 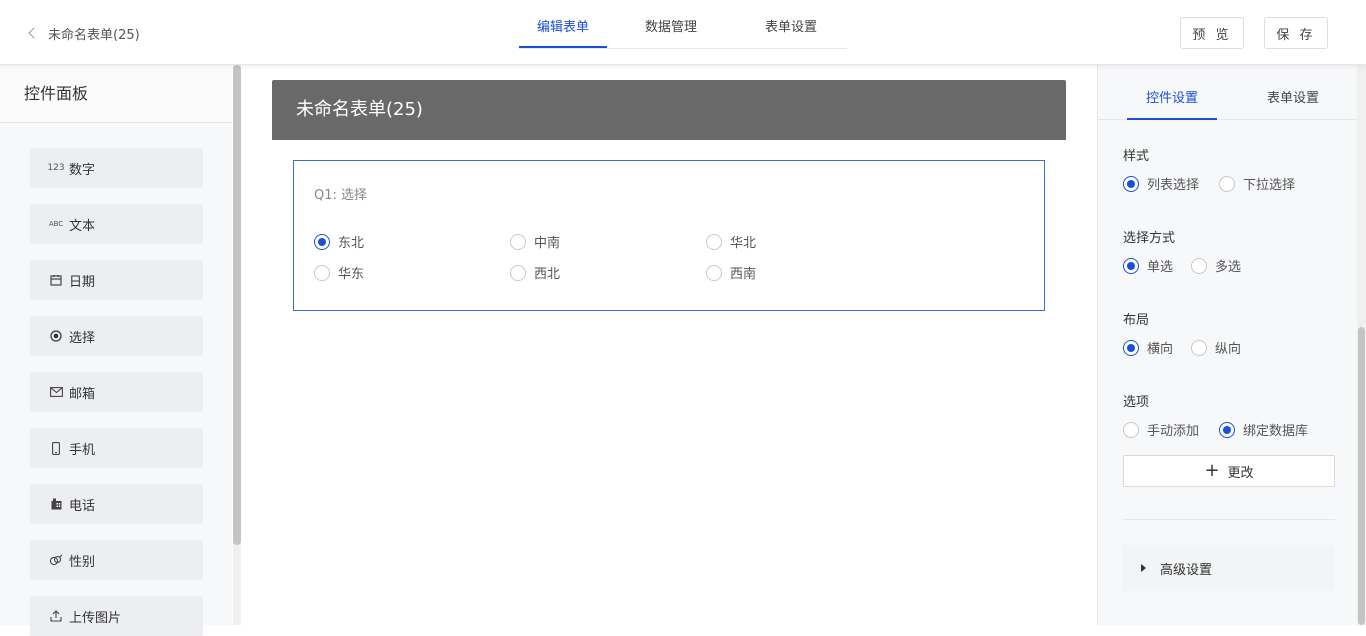 I want to click on control-item-label: 电话, so click(x=82, y=506).